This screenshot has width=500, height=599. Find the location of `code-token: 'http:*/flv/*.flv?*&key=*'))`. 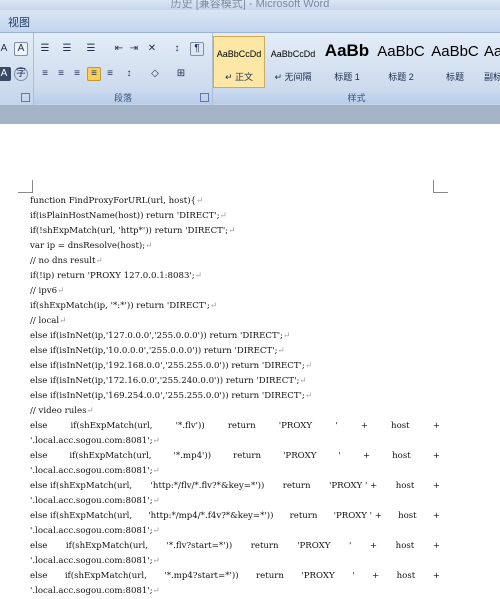

code-token: 'http:*/flv/*.flv?*&key=*')) is located at coordinates (207, 486).